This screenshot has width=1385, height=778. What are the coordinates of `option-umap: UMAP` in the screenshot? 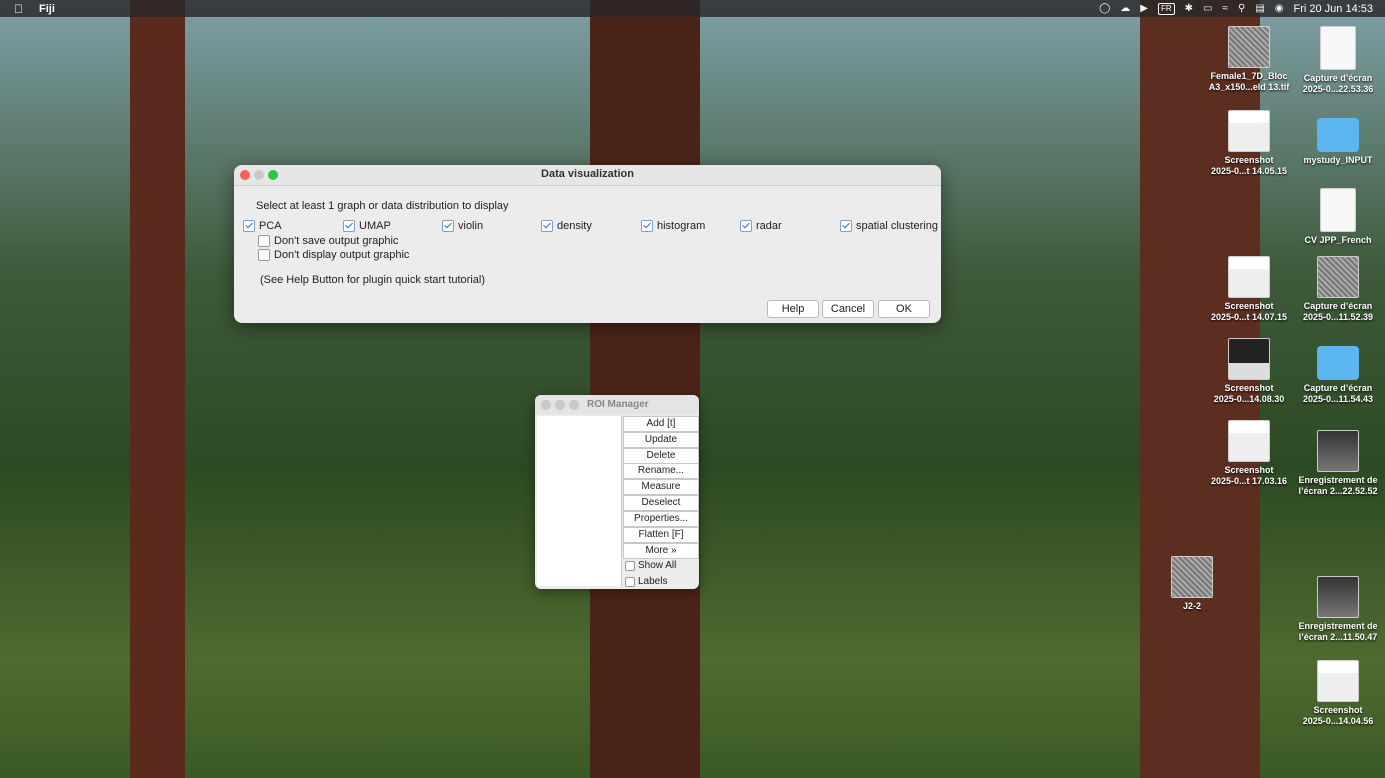 It's located at (367, 226).